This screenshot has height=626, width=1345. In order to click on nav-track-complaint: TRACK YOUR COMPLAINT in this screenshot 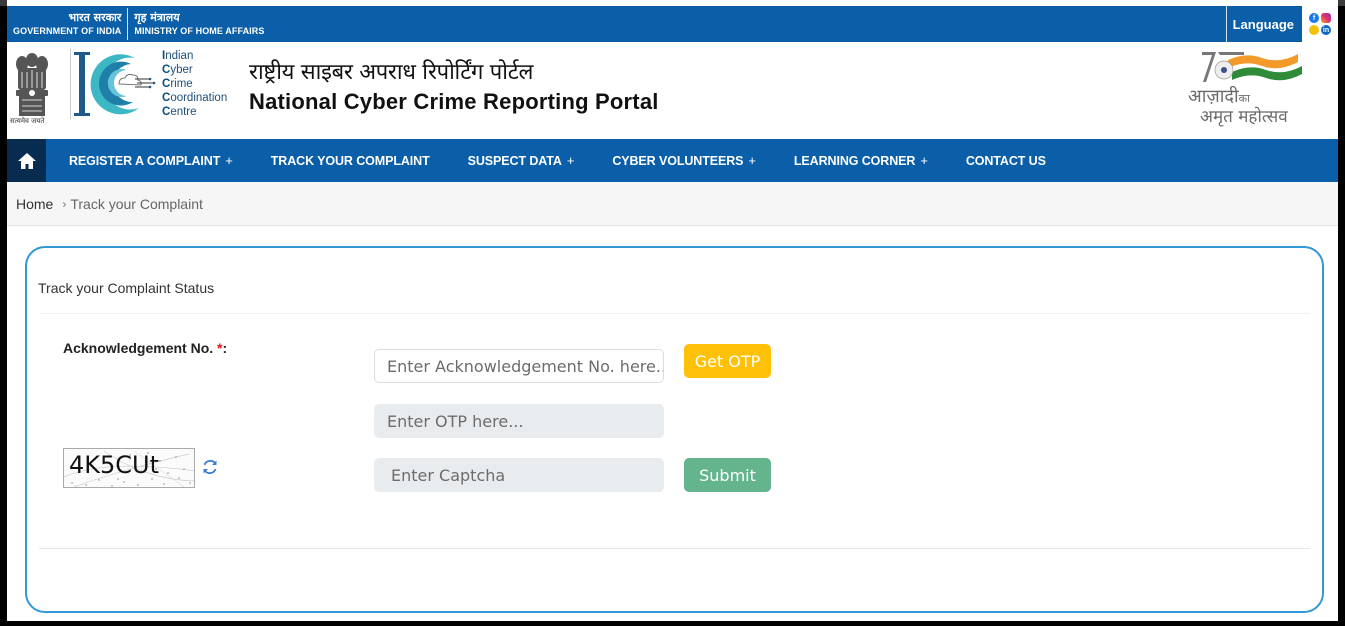, I will do `click(350, 161)`.